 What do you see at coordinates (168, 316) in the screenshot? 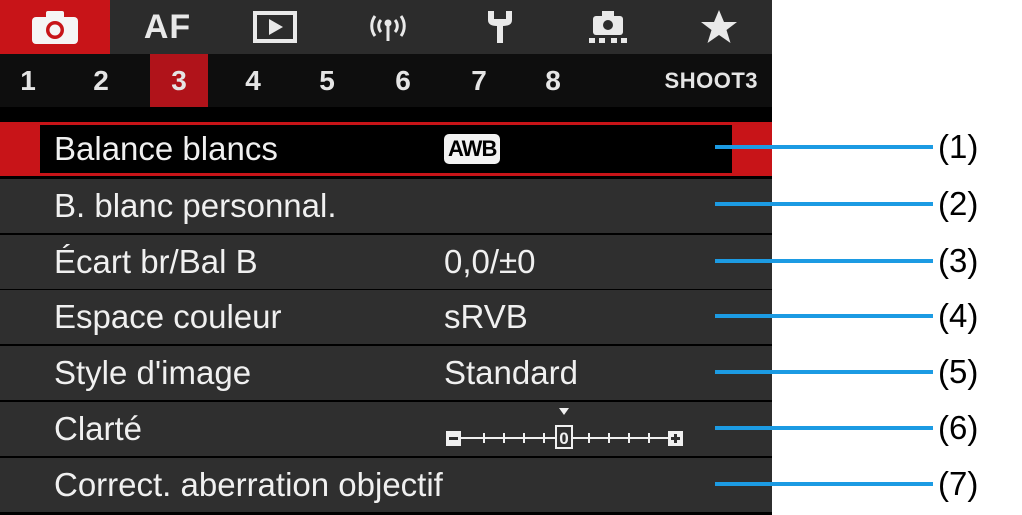
I see `menu-item-label: Espace couleur` at bounding box center [168, 316].